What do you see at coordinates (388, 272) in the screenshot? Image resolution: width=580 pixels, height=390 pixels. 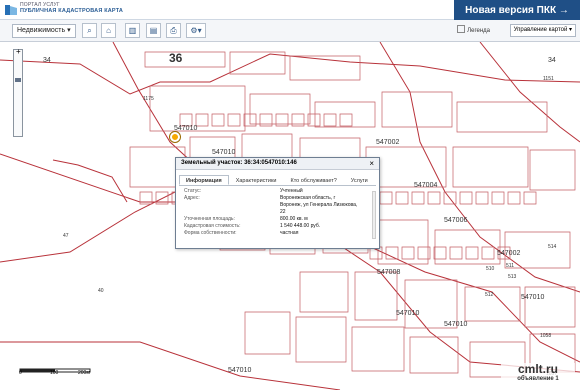 I see `map-label-547008: 547008` at bounding box center [388, 272].